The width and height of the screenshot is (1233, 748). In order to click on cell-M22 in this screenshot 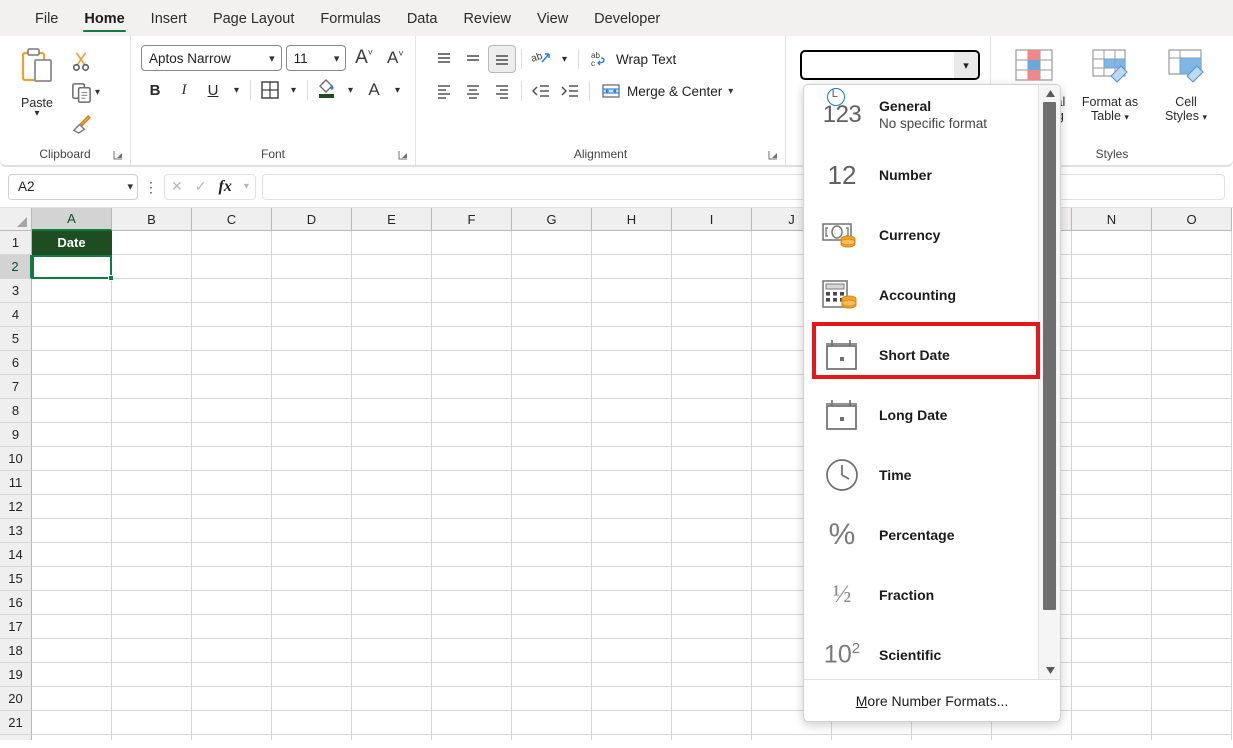, I will do `click(1032, 737)`.